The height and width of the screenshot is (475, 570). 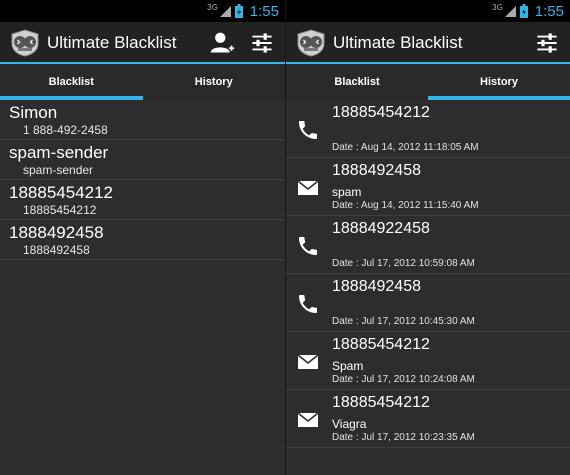 I want to click on blacklist-item: Simon 1 888-492-2458, so click(x=142, y=120).